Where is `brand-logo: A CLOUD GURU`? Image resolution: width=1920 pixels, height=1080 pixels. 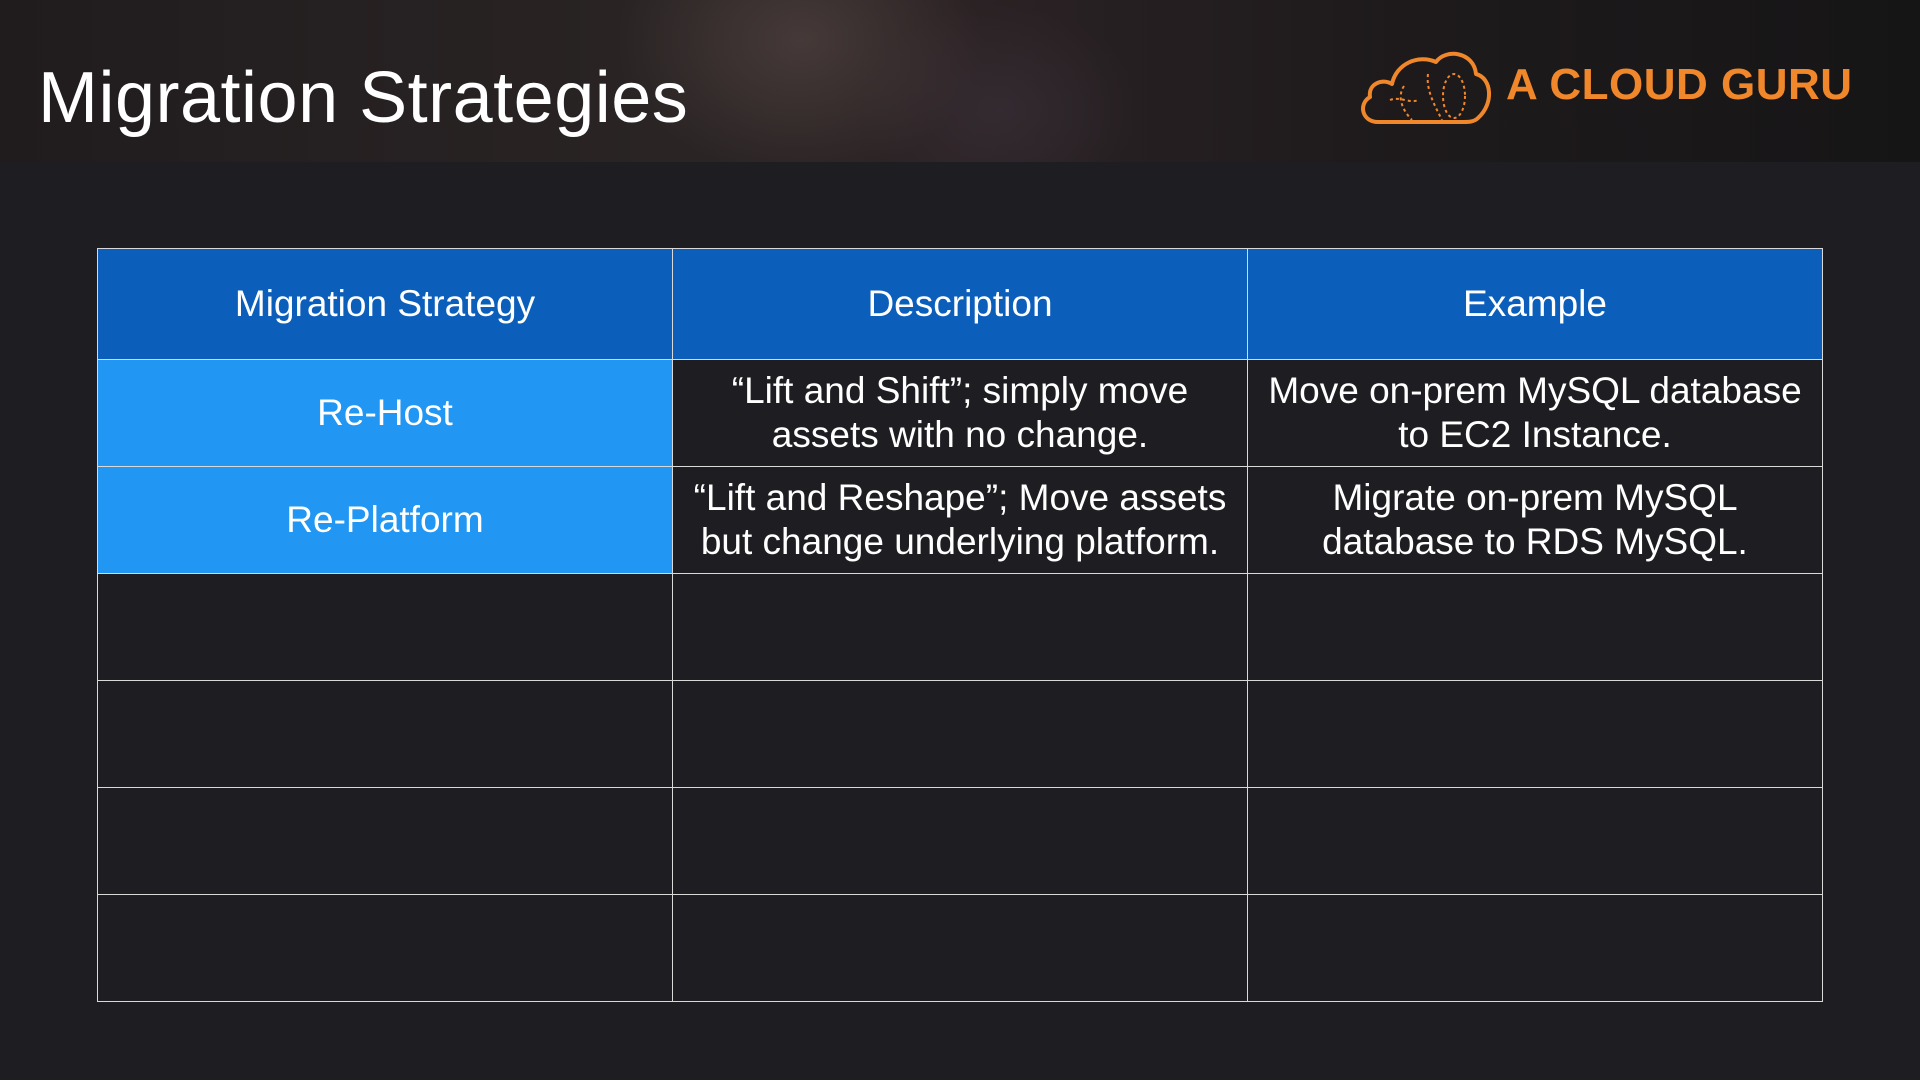 brand-logo: A CLOUD GURU is located at coordinates (1621, 85).